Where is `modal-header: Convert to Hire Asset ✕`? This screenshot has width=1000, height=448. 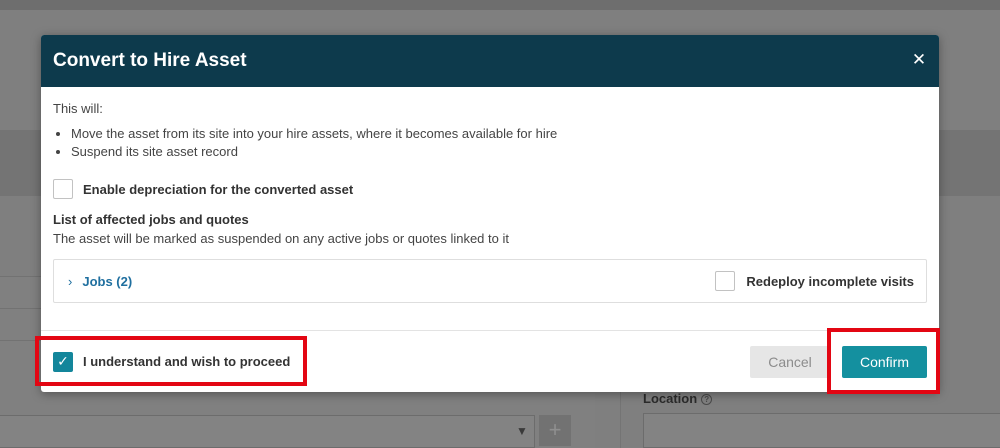 modal-header: Convert to Hire Asset ✕ is located at coordinates (490, 61).